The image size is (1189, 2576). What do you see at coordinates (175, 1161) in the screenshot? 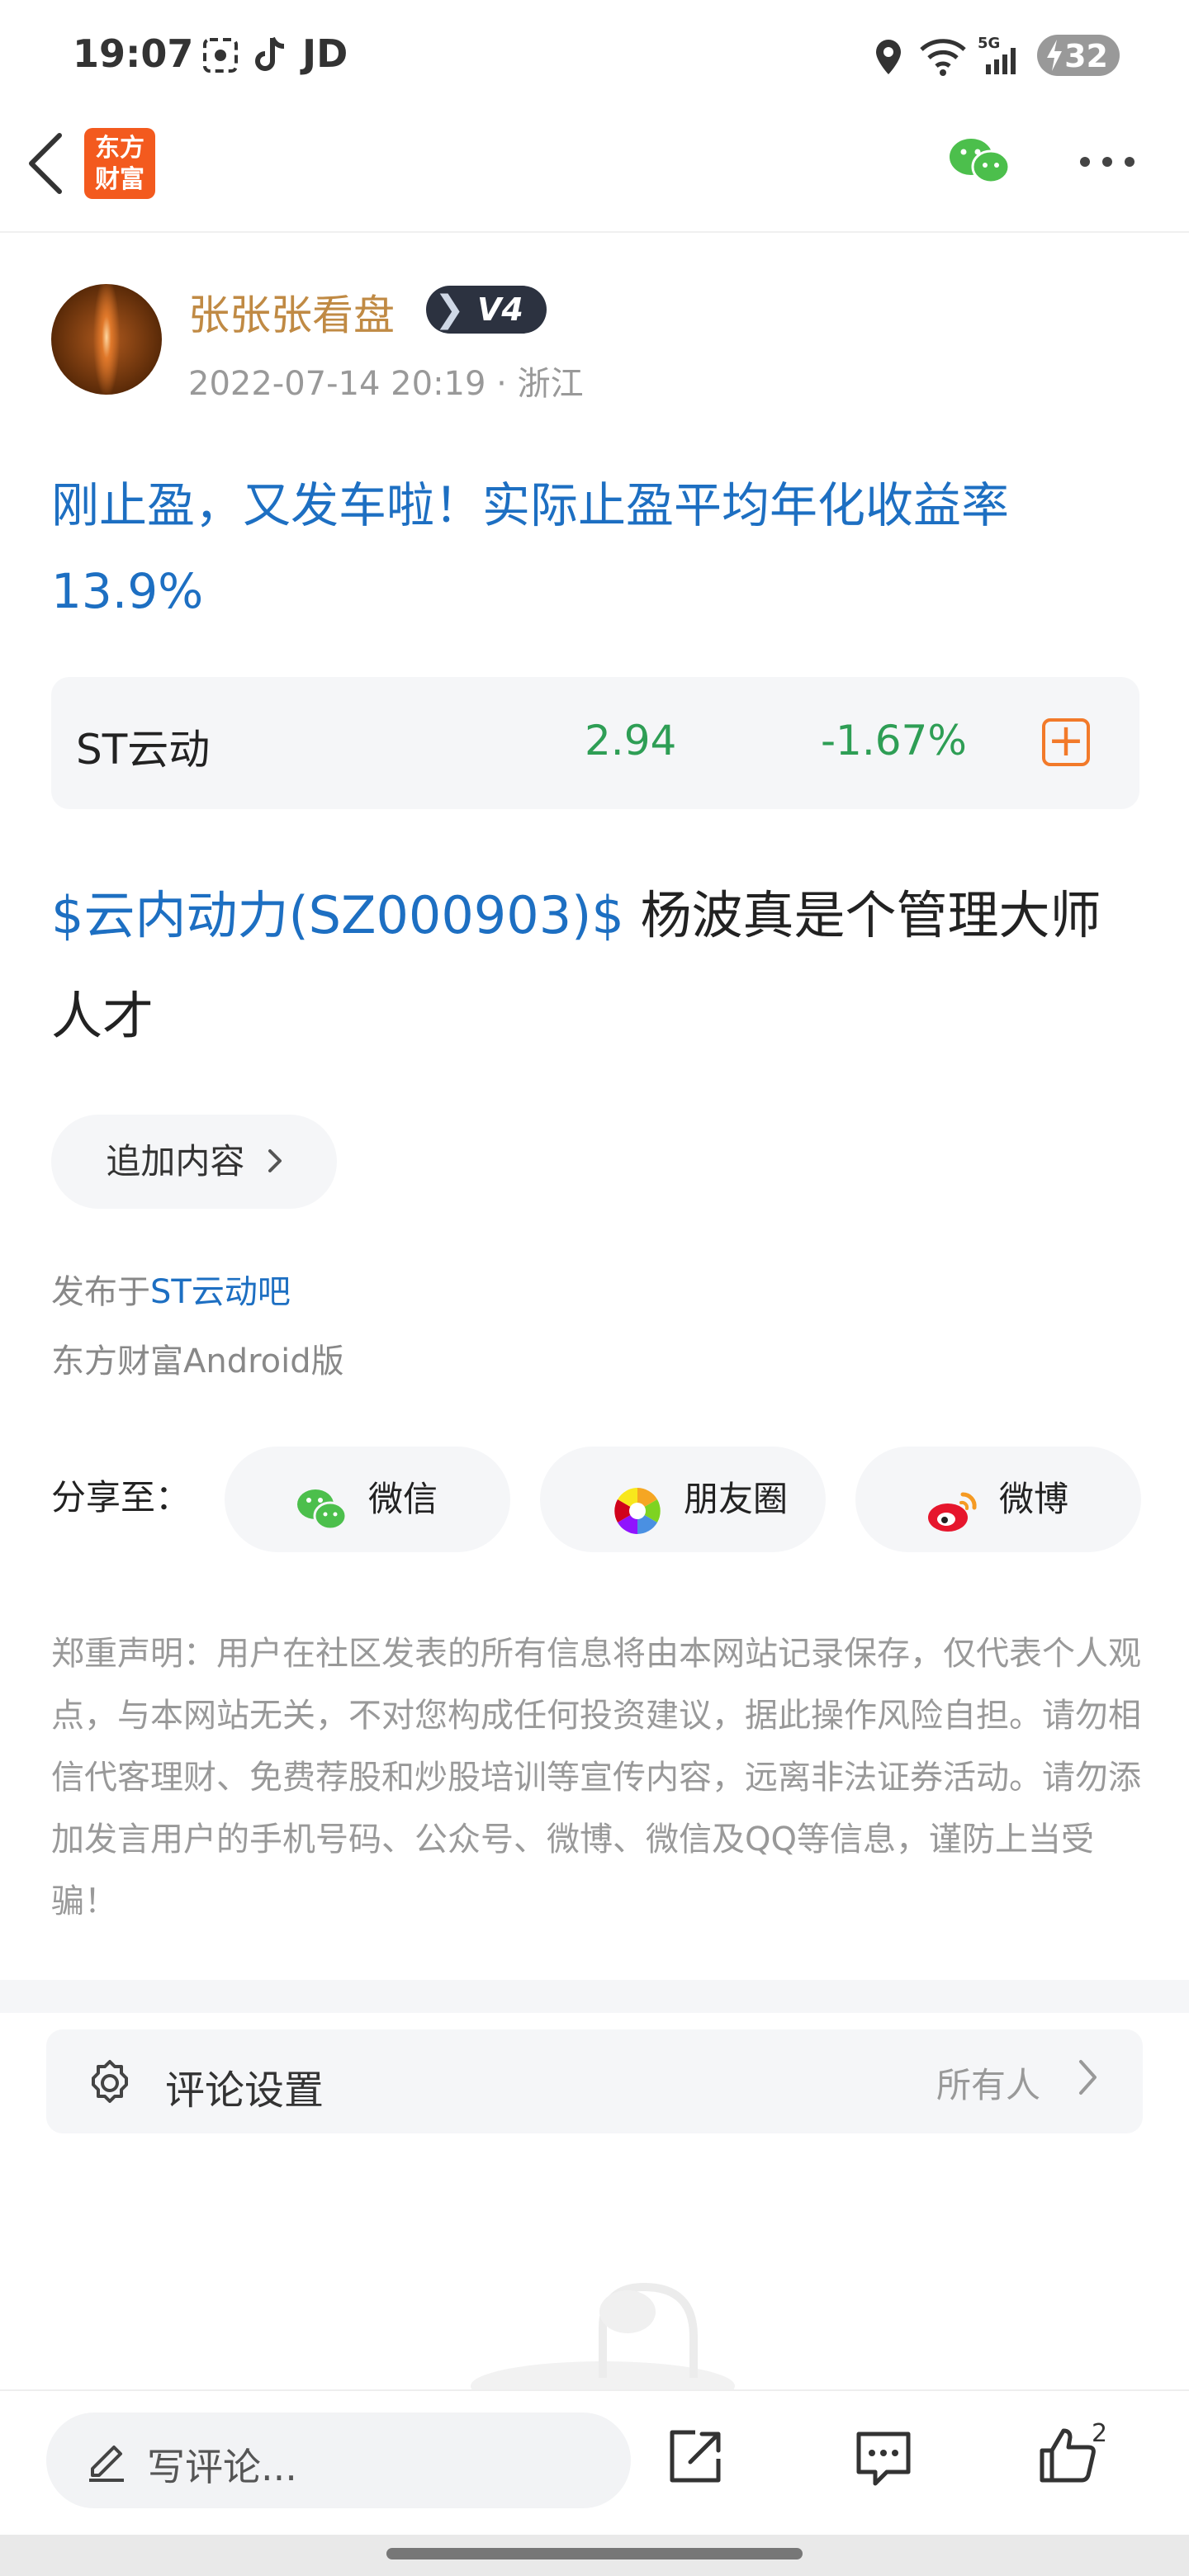
I see `append-content-label: 追加内容` at bounding box center [175, 1161].